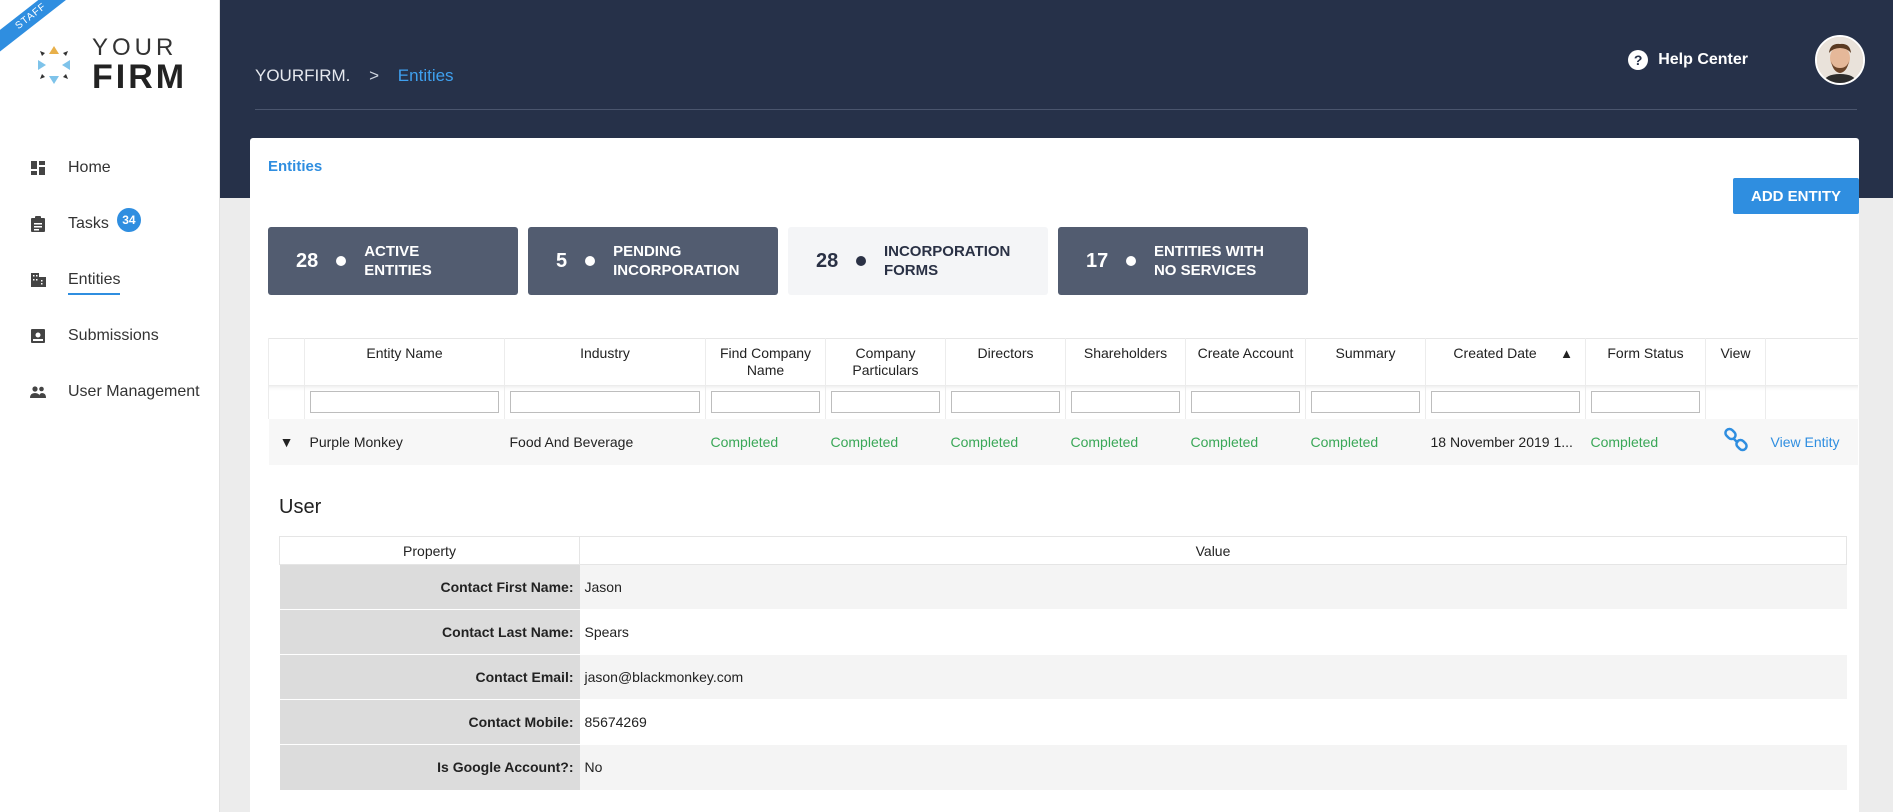 The image size is (1893, 812). Describe the element at coordinates (429, 550) in the screenshot. I see `column-header-property: Property` at that location.